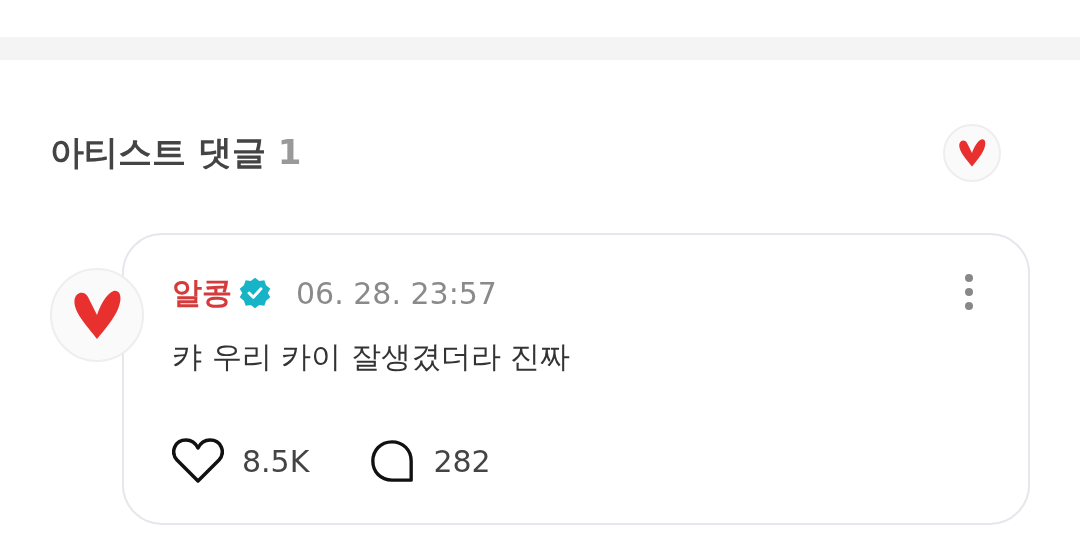 The height and width of the screenshot is (551, 1080). What do you see at coordinates (462, 461) in the screenshot?
I see `reply-count: 282` at bounding box center [462, 461].